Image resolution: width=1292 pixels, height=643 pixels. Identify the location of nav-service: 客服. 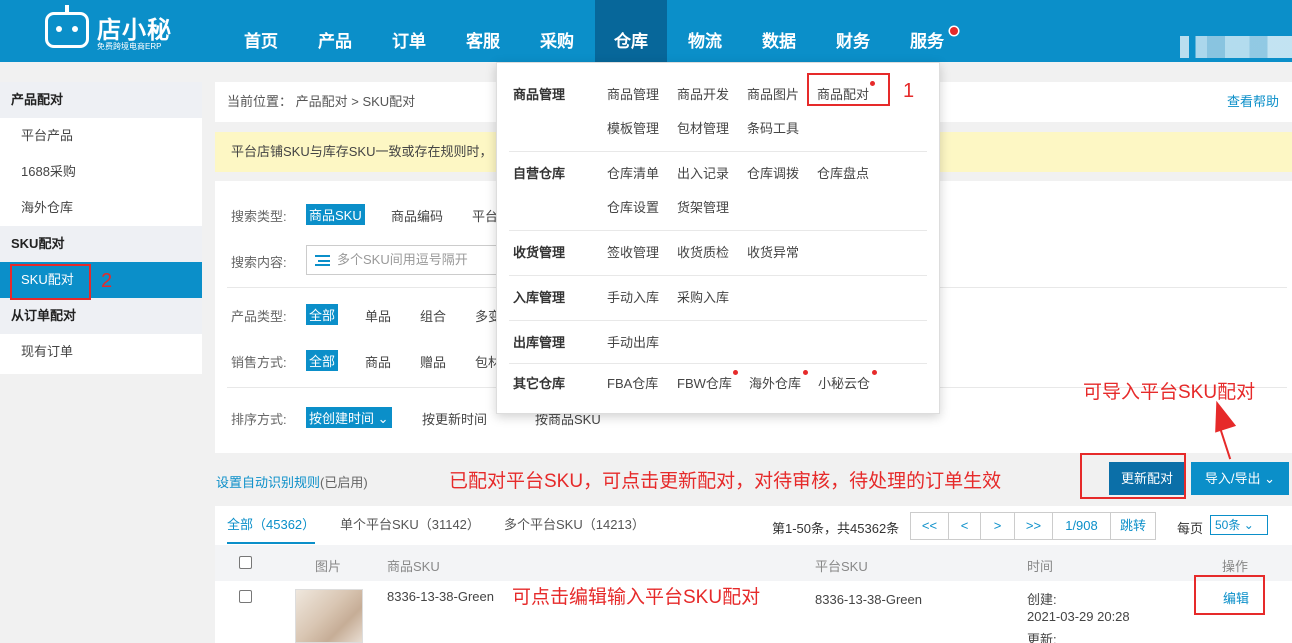
(483, 31).